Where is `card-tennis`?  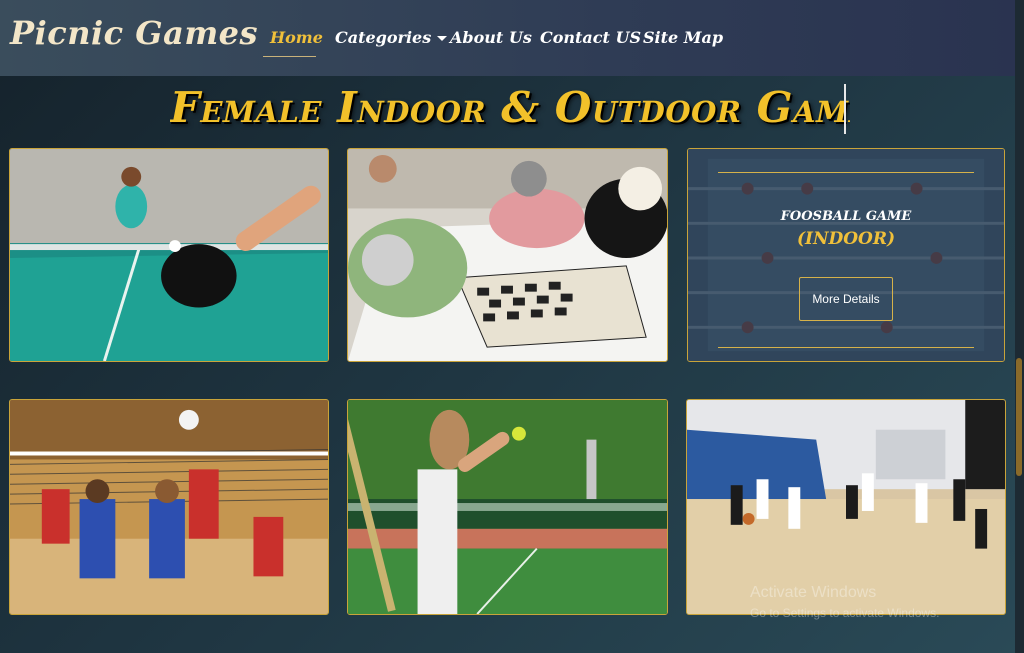 card-tennis is located at coordinates (507, 507).